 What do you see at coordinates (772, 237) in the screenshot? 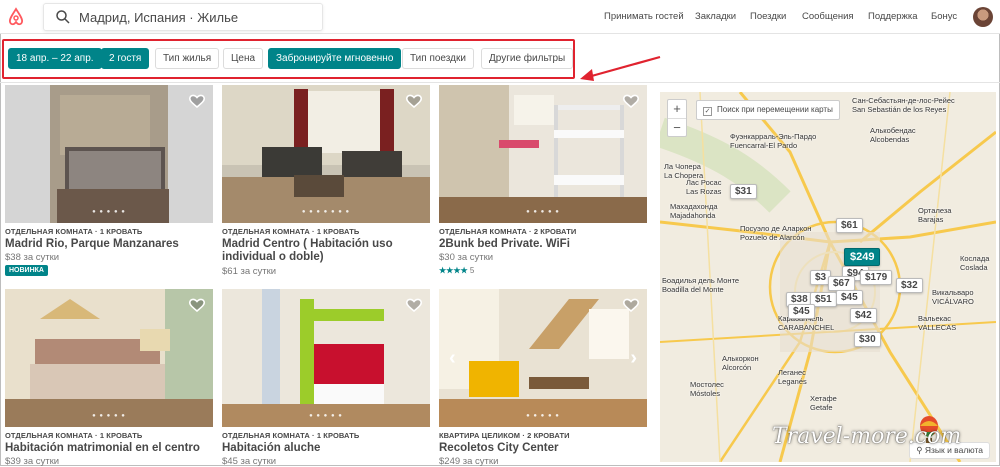
I see `place-en: Pozuelo de Alarcón` at bounding box center [772, 237].